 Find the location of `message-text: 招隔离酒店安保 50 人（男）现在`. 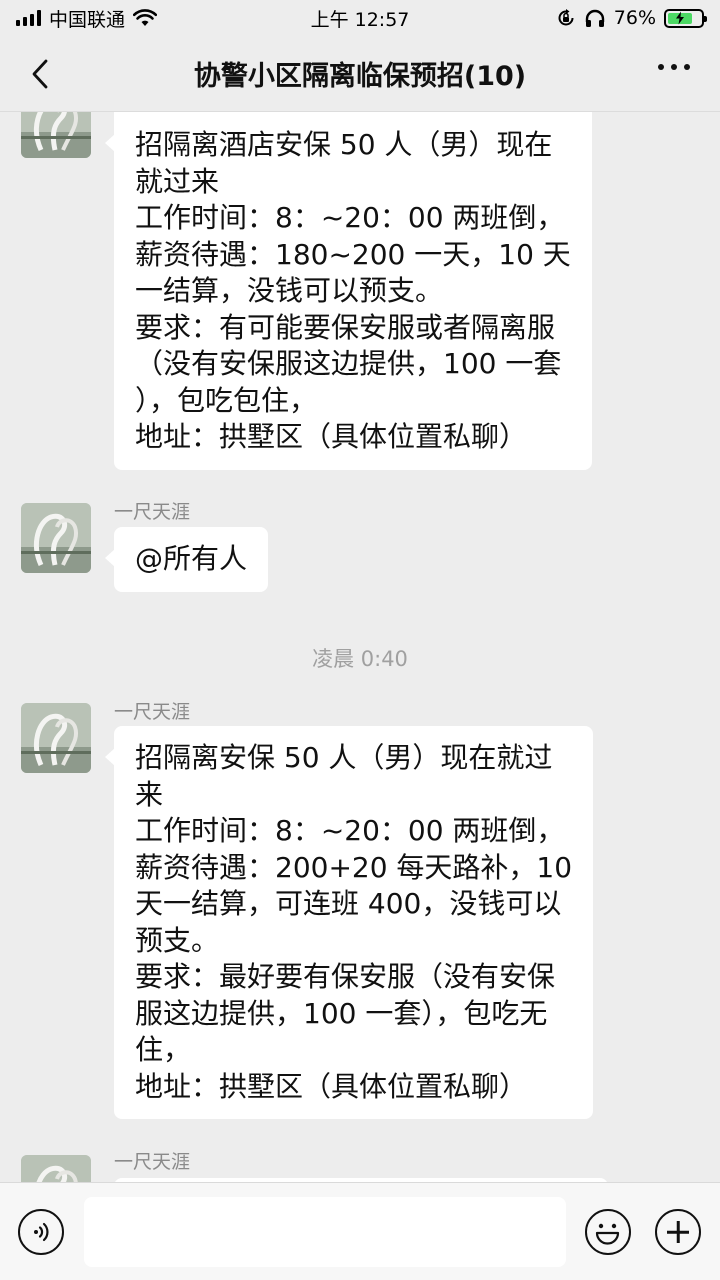

message-text: 招隔离酒店安保 50 人（男）现在 is located at coordinates (344, 144).